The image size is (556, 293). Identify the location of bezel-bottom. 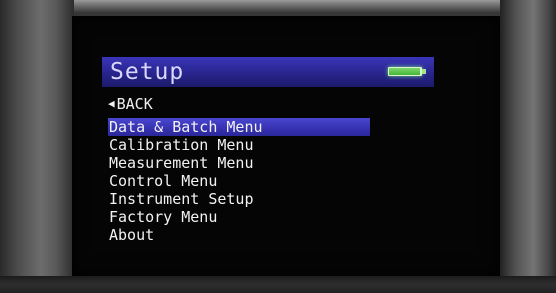
(278, 284).